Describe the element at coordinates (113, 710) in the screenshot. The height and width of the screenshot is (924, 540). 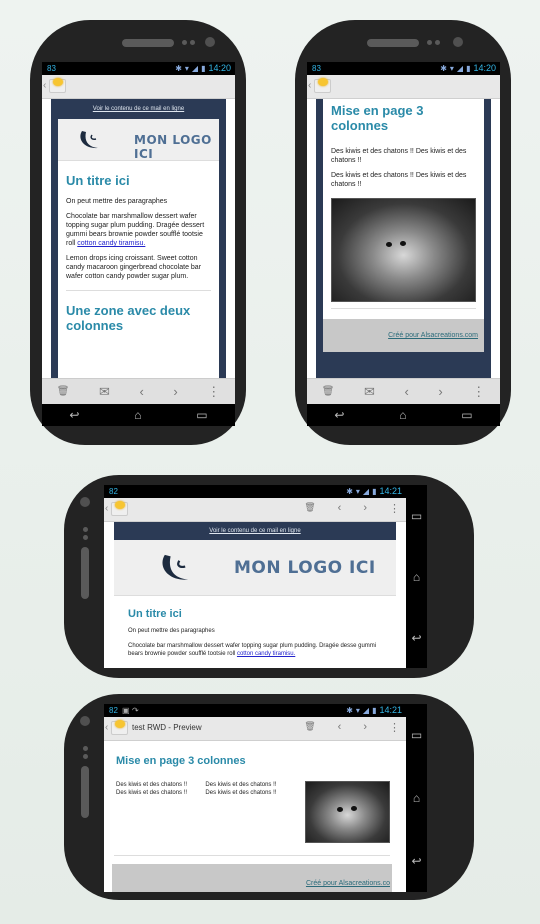
I see `notification-count: 82` at that location.